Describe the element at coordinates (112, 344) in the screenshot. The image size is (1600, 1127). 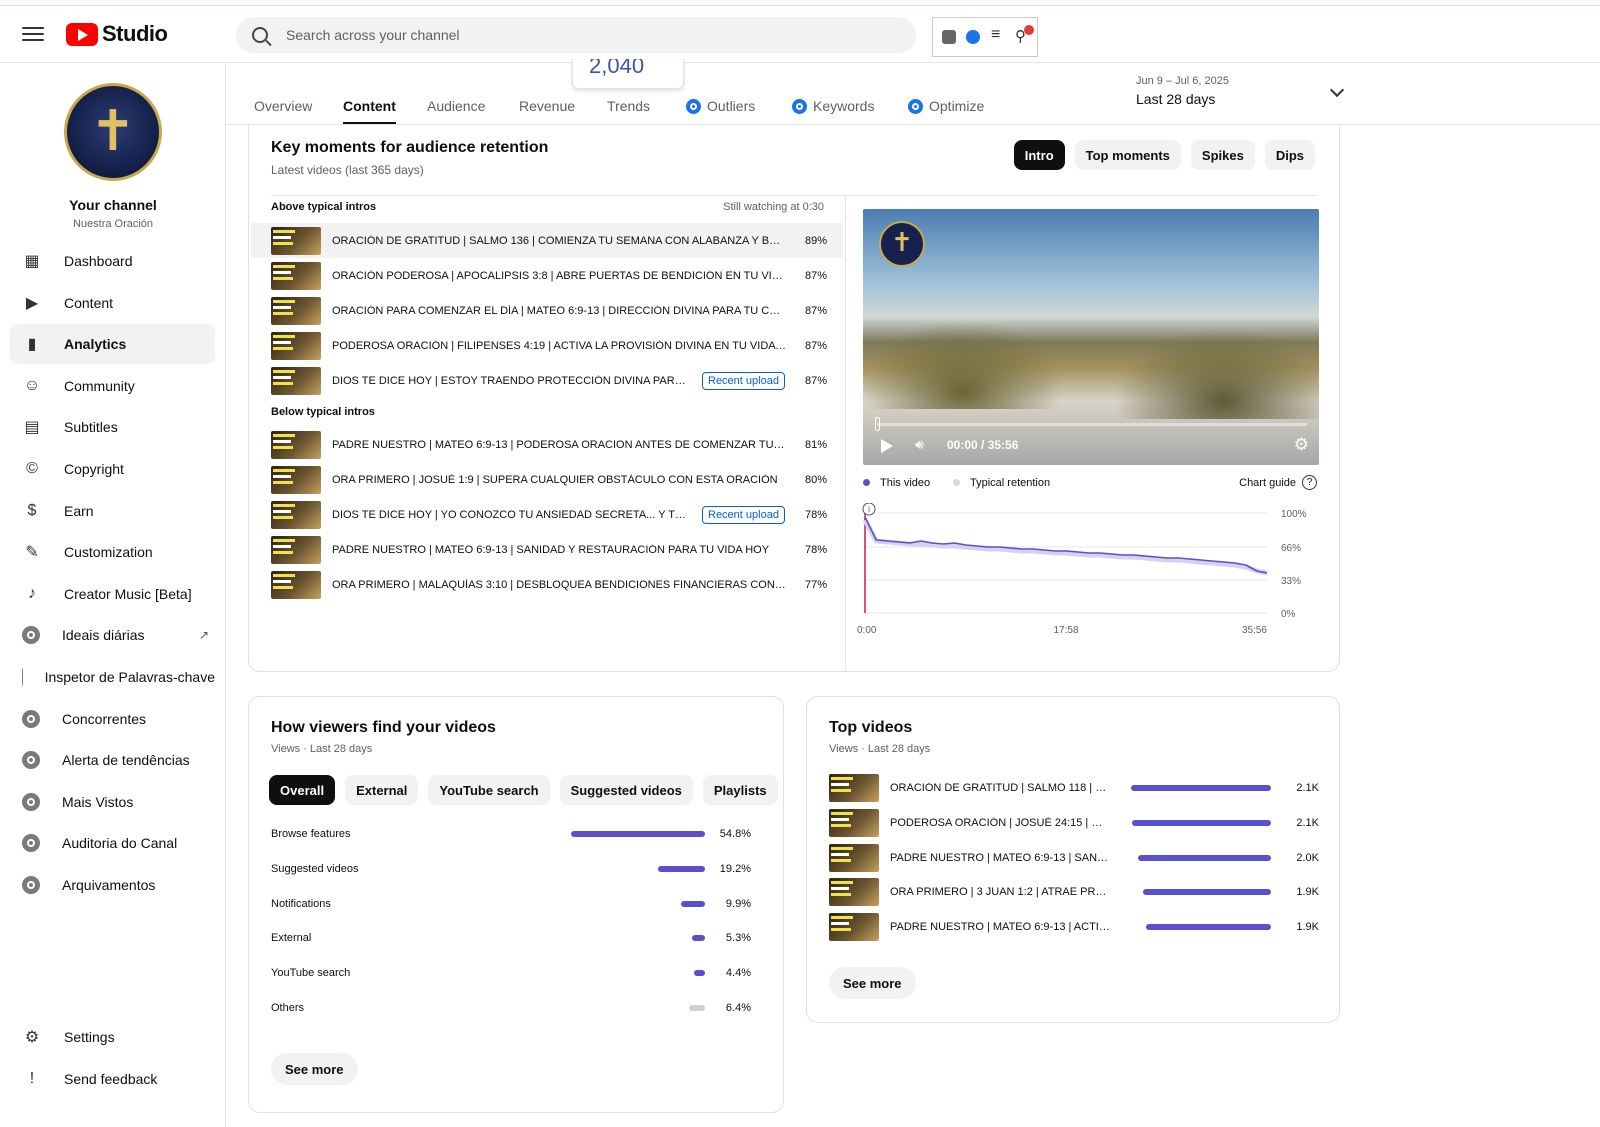
I see `sidebar-item: ▮ Analytics` at that location.